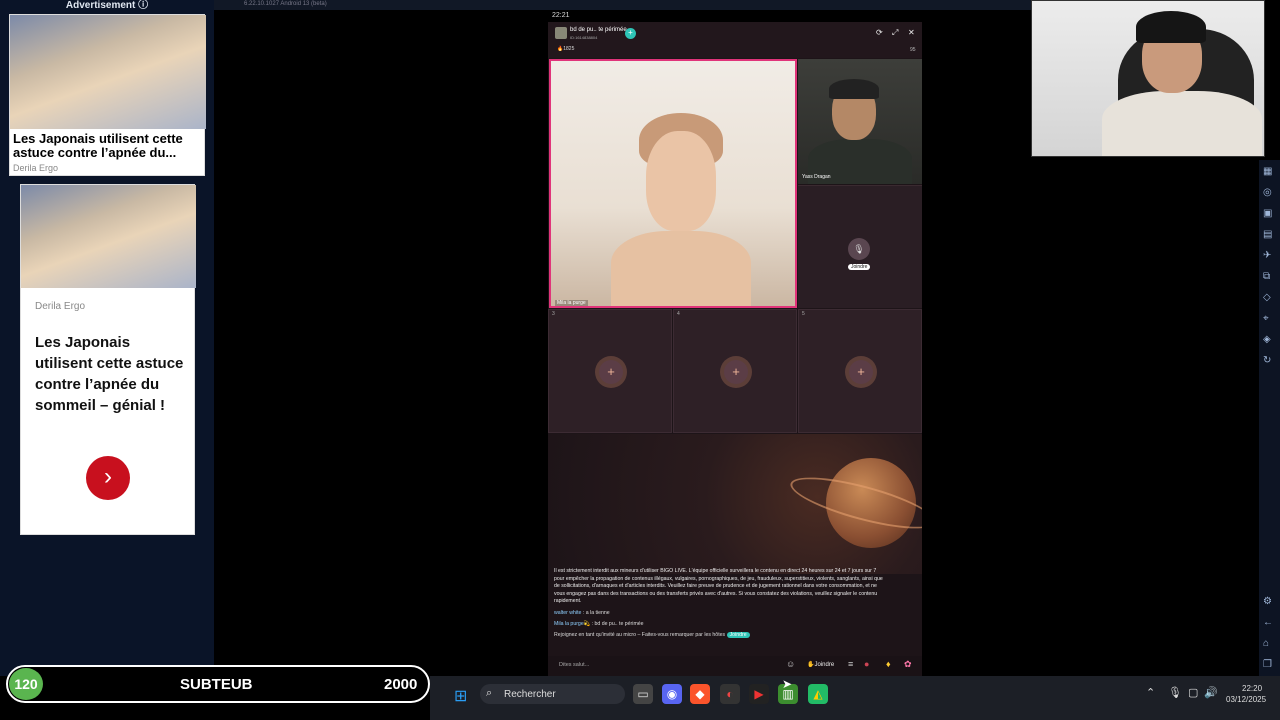 Image resolution: width=1280 pixels, height=720 pixels. What do you see at coordinates (803, 314) in the screenshot?
I see `seat-number: 5` at bounding box center [803, 314].